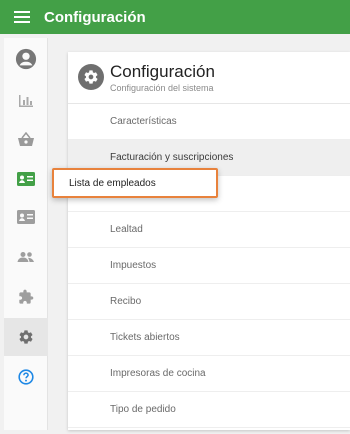  Describe the element at coordinates (26, 139) in the screenshot. I see `shopping-basket-icon` at that location.